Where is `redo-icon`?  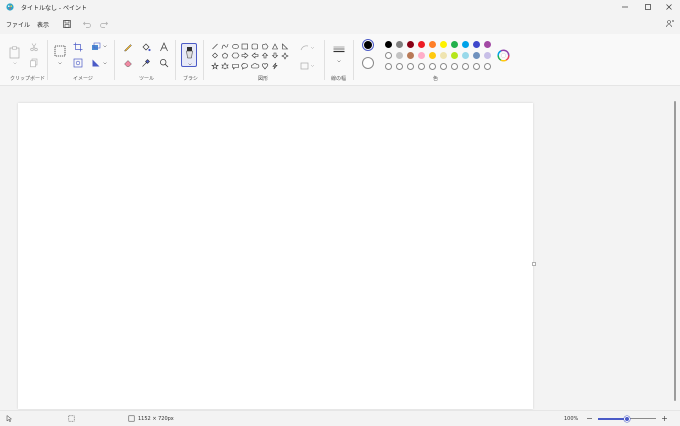 redo-icon is located at coordinates (104, 24).